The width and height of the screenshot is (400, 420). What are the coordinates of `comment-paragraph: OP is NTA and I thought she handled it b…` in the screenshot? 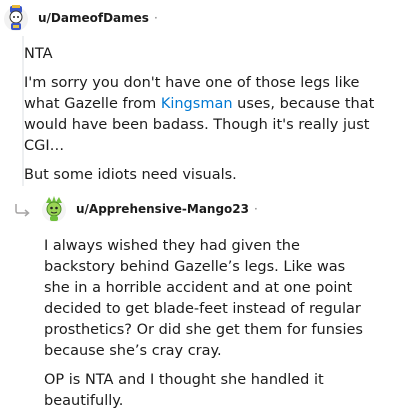 It's located at (184, 390).